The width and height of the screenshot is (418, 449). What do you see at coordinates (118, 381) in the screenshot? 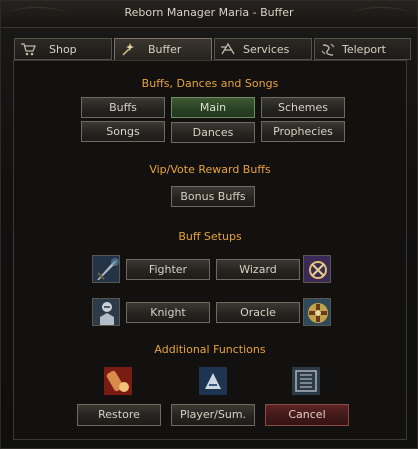
I see `restore-icon` at bounding box center [118, 381].